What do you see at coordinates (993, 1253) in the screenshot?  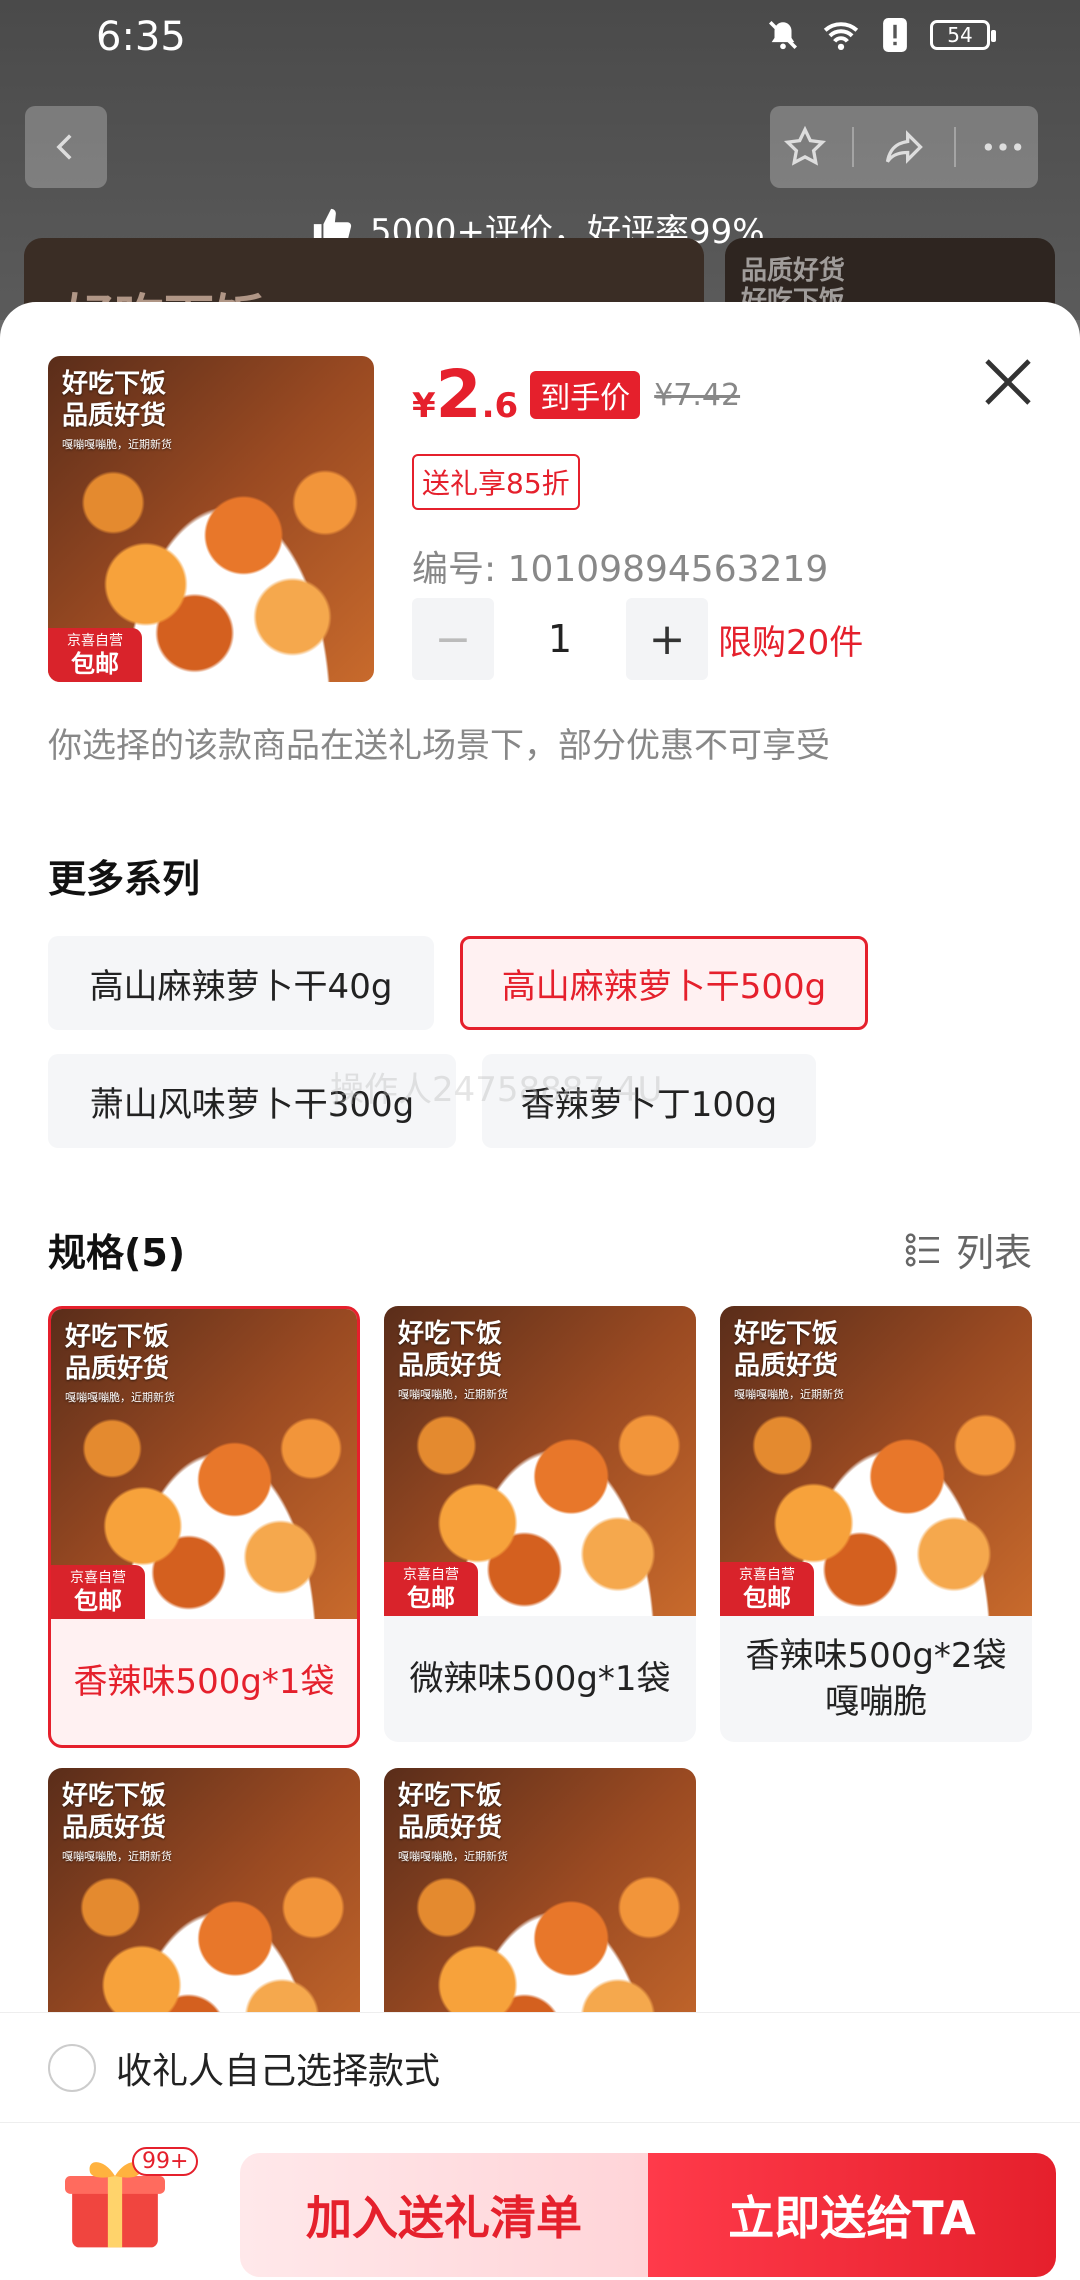 I see `list-view-label: 列表` at bounding box center [993, 1253].